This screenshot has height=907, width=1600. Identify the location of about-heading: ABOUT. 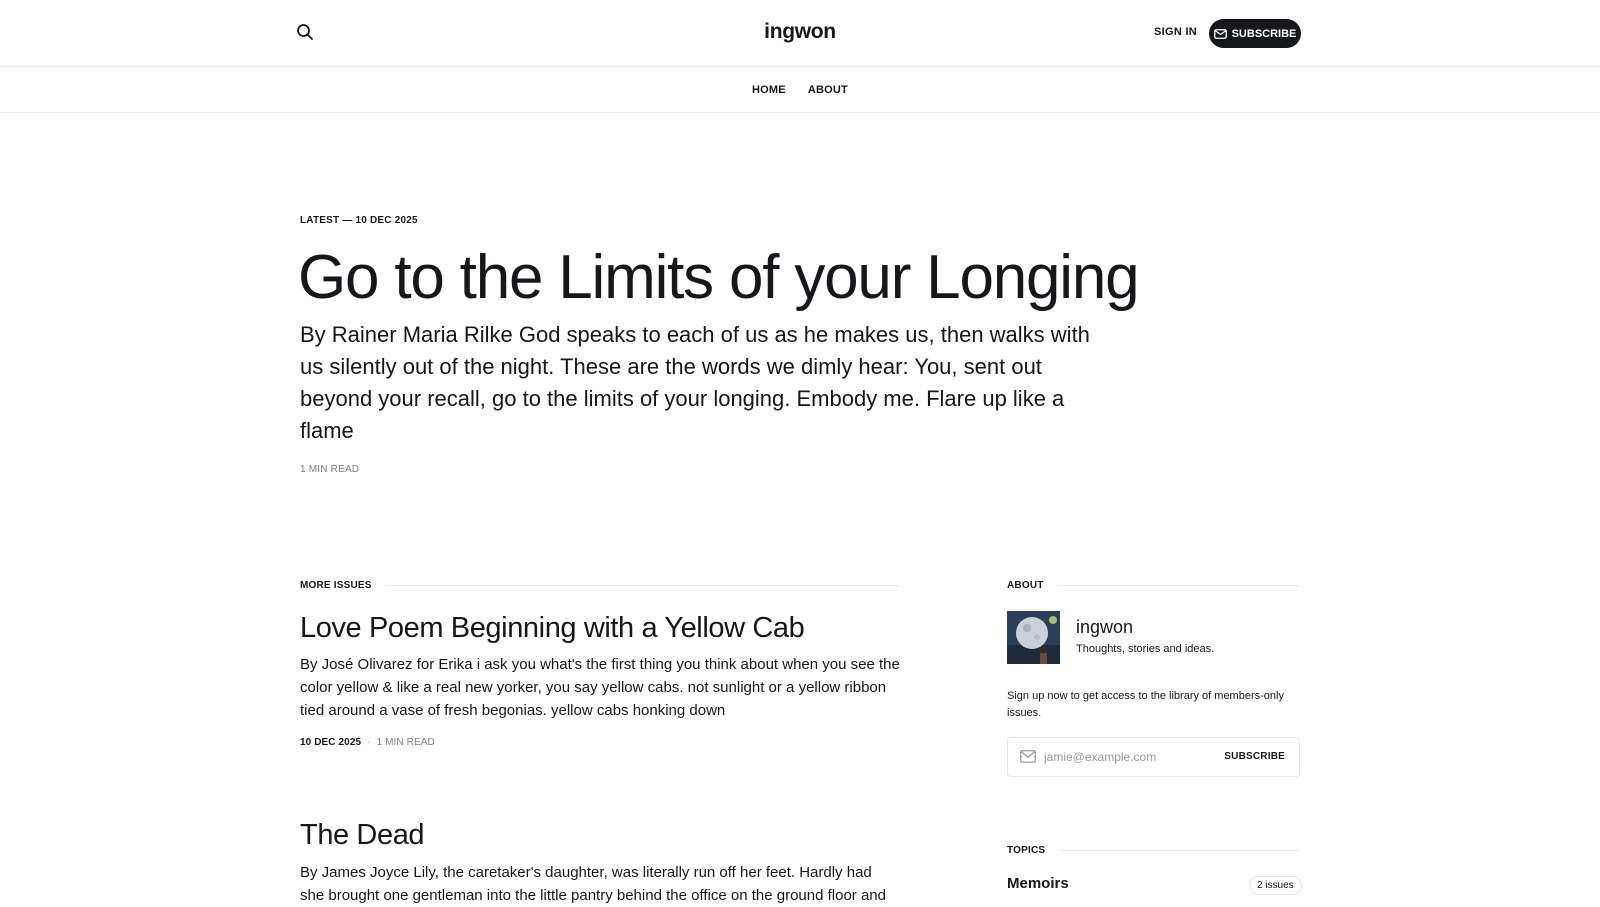
(1153, 585).